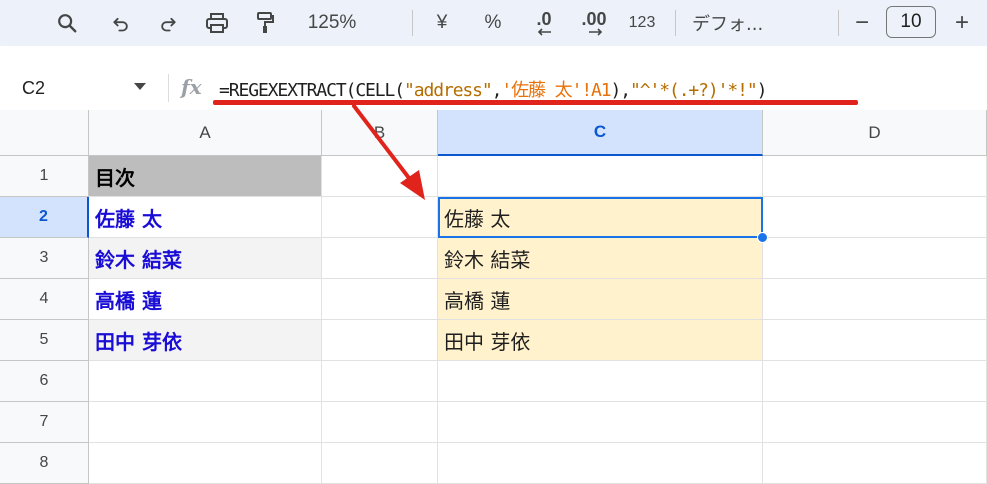  What do you see at coordinates (412, 185) in the screenshot?
I see `annotation-arrow-head` at bounding box center [412, 185].